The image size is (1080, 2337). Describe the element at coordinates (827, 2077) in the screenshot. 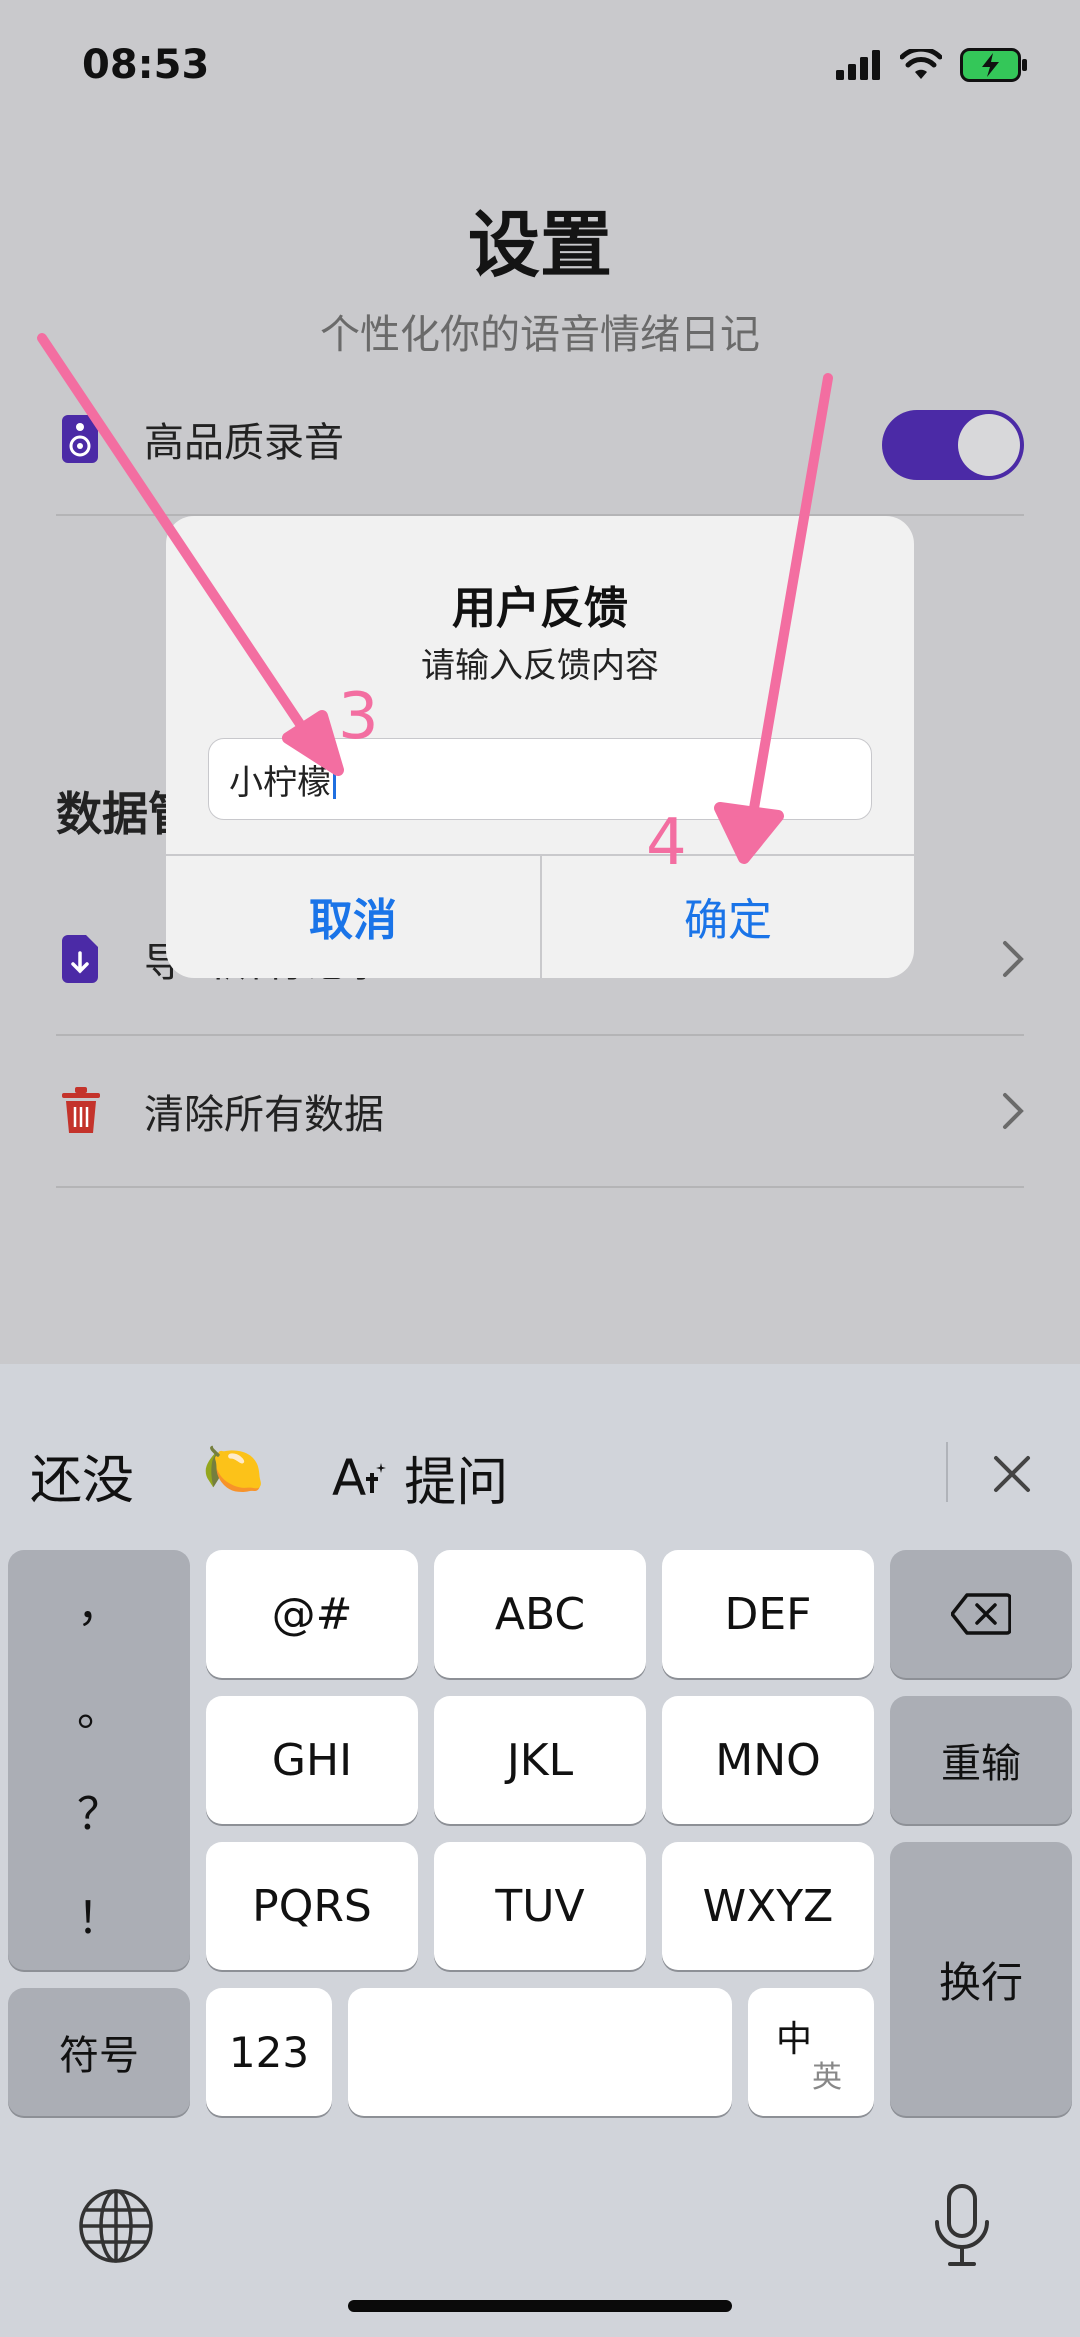

I see `lang-sub-label: 英` at that location.